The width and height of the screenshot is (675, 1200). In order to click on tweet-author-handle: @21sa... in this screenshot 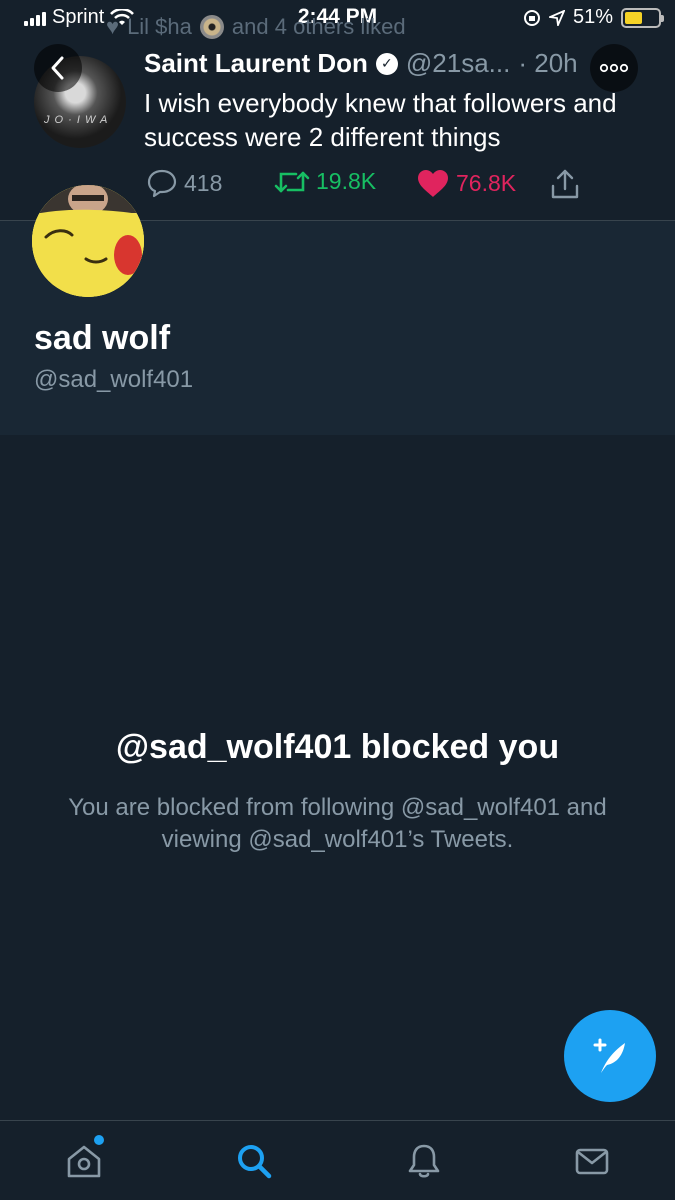, I will do `click(458, 63)`.